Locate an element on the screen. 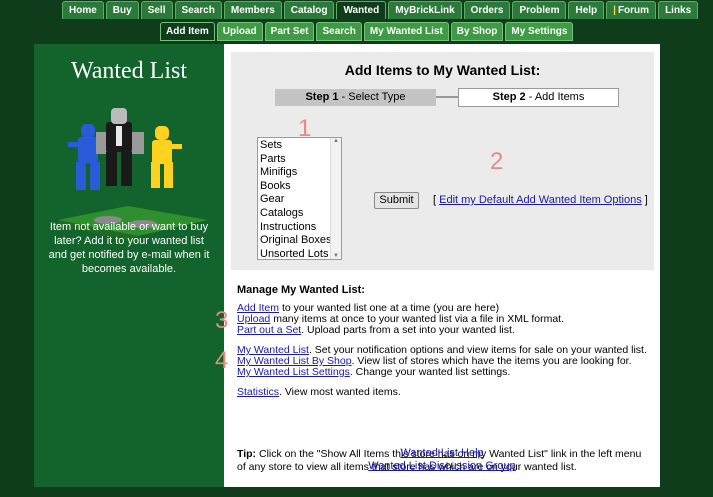 Image resolution: width=713 pixels, height=497 pixels. step-1-label: Step 1 is located at coordinates (322, 97).